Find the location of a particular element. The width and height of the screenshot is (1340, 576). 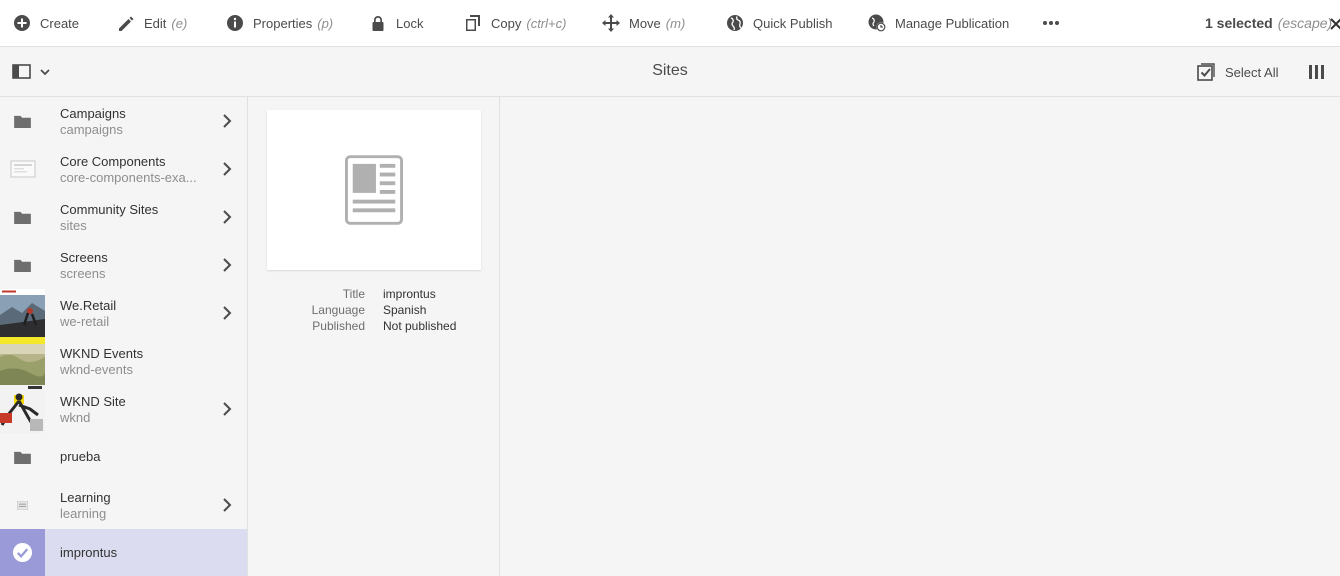

create-label: Create is located at coordinates (60, 23).